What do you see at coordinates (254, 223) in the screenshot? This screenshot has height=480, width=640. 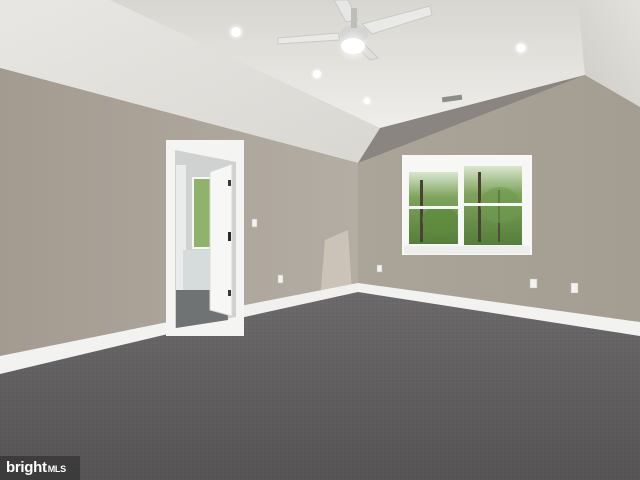 I see `light-switch` at bounding box center [254, 223].